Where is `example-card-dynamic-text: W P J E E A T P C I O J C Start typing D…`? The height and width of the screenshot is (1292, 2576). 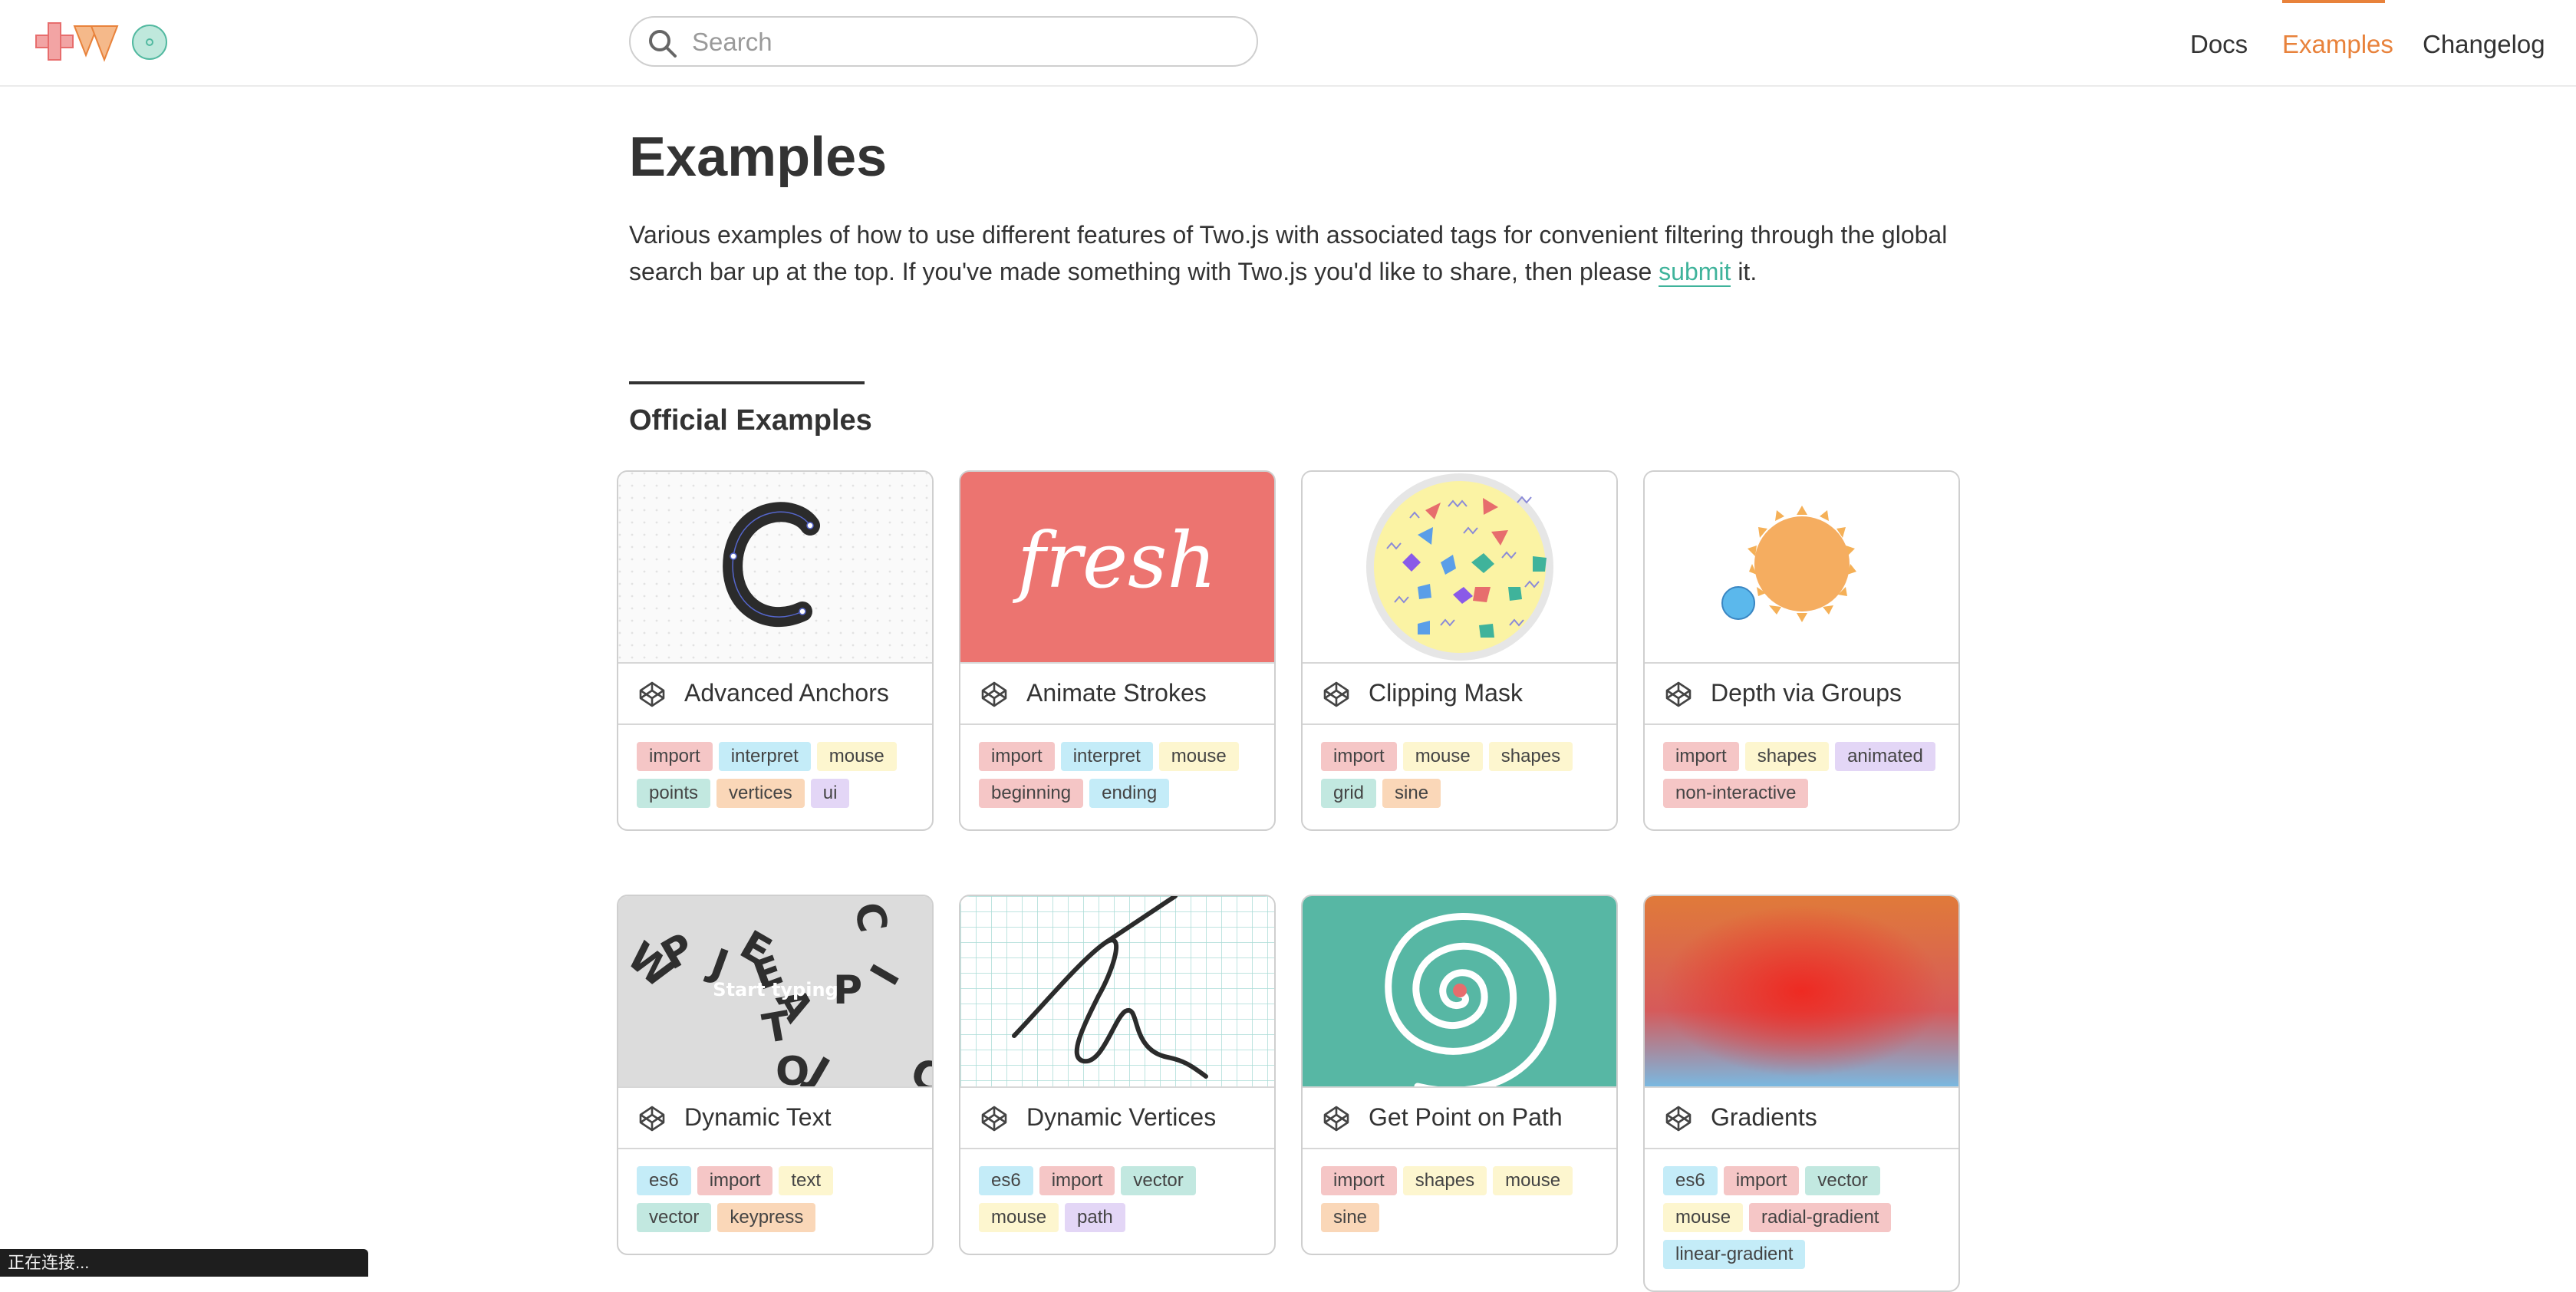
example-card-dynamic-text: W P J E E A T P C I O J C Start typing D… is located at coordinates (775, 1075).